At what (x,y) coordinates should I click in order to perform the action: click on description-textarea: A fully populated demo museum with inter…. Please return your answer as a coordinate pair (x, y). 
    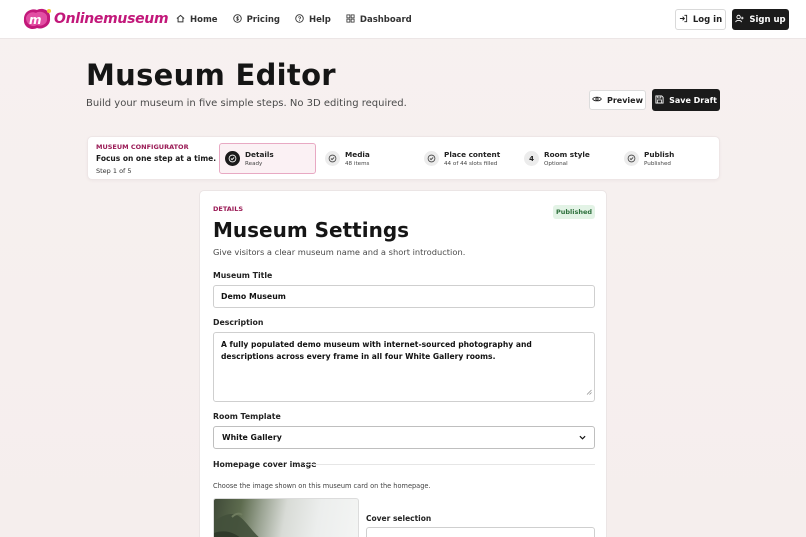
    Looking at the image, I should click on (404, 367).